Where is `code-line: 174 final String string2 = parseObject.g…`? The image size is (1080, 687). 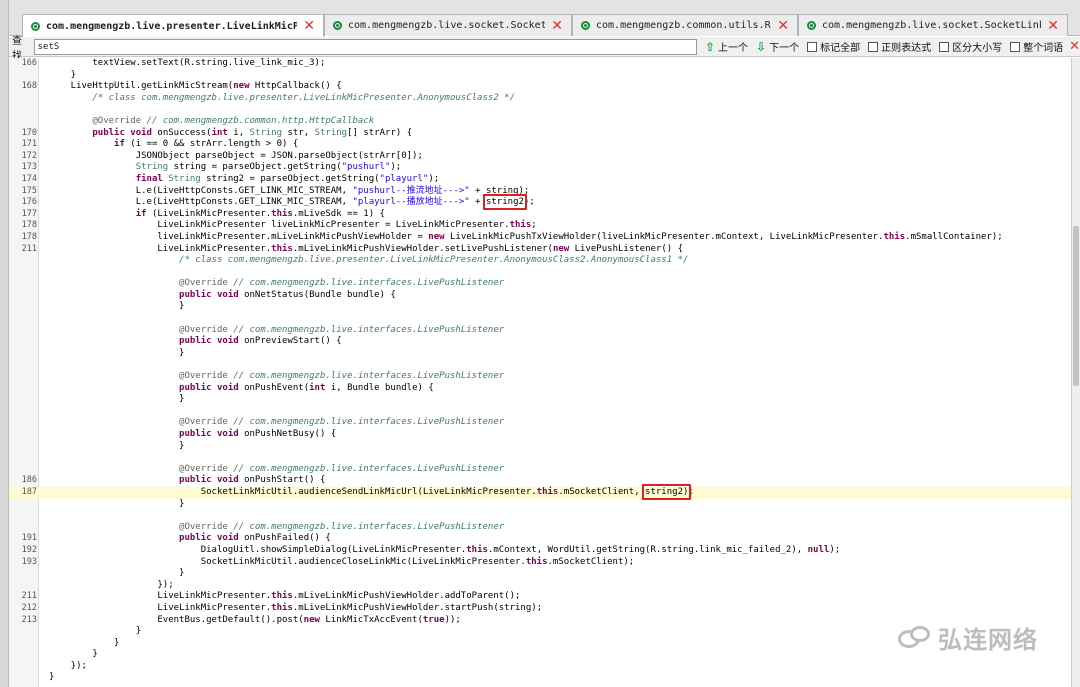
code-line: 174 final String string2 = parseObject.g… is located at coordinates (540, 180).